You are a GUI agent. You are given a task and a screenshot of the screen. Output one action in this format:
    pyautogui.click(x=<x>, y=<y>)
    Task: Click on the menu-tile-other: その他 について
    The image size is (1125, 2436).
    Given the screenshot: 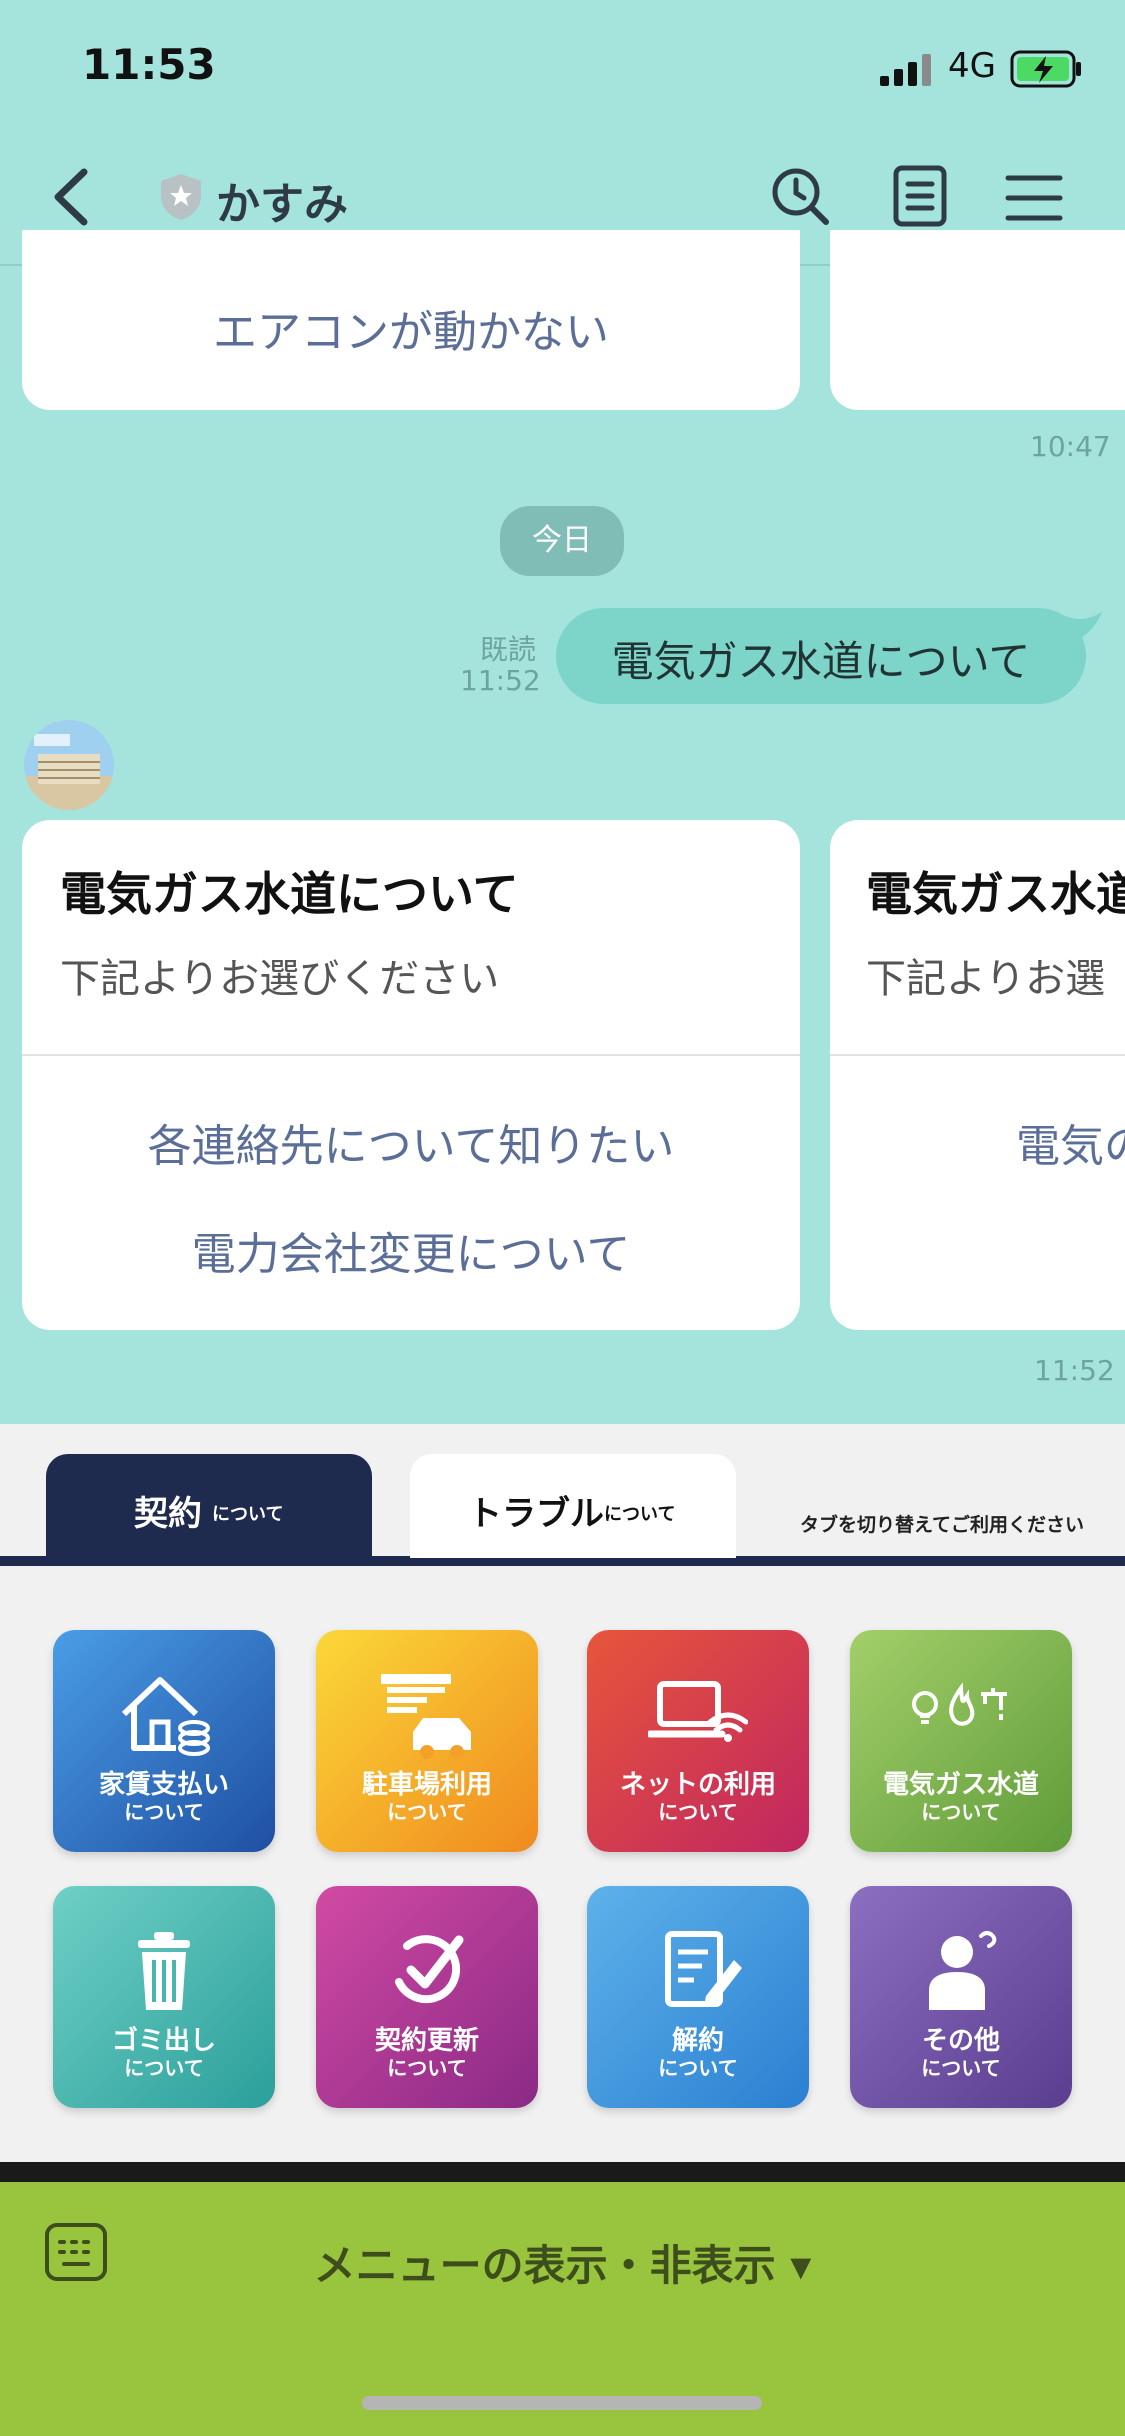 What is the action you would take?
    pyautogui.click(x=961, y=1997)
    